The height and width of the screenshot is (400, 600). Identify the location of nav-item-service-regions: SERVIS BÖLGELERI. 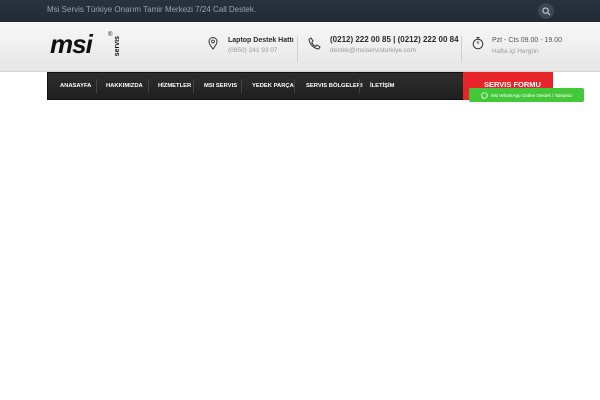
(334, 86).